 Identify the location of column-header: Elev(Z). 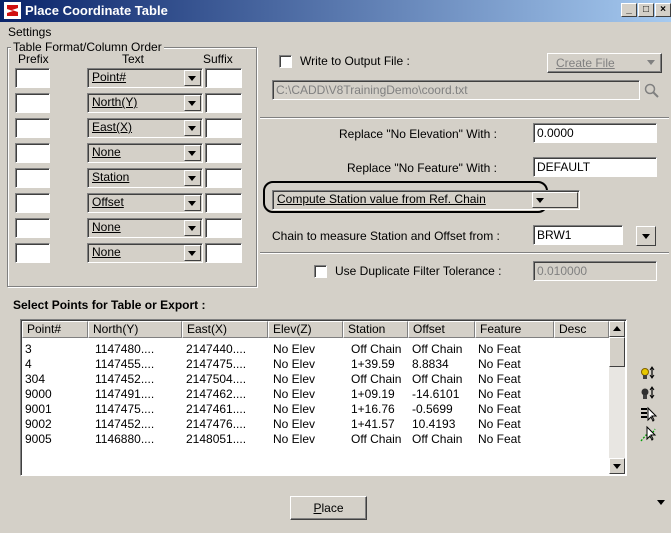
(305, 329).